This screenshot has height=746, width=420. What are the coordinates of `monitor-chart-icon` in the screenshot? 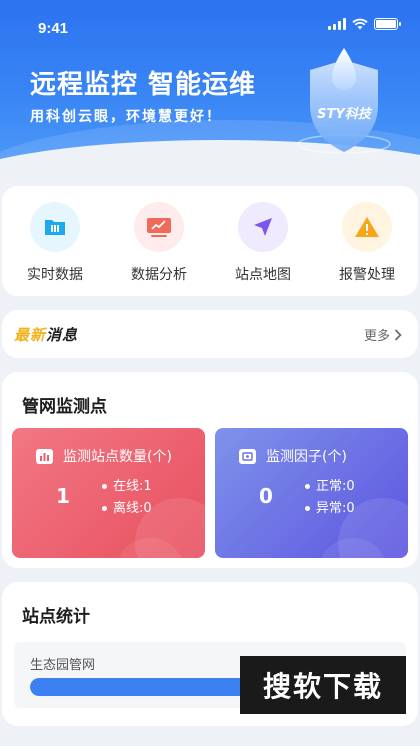 It's located at (159, 227).